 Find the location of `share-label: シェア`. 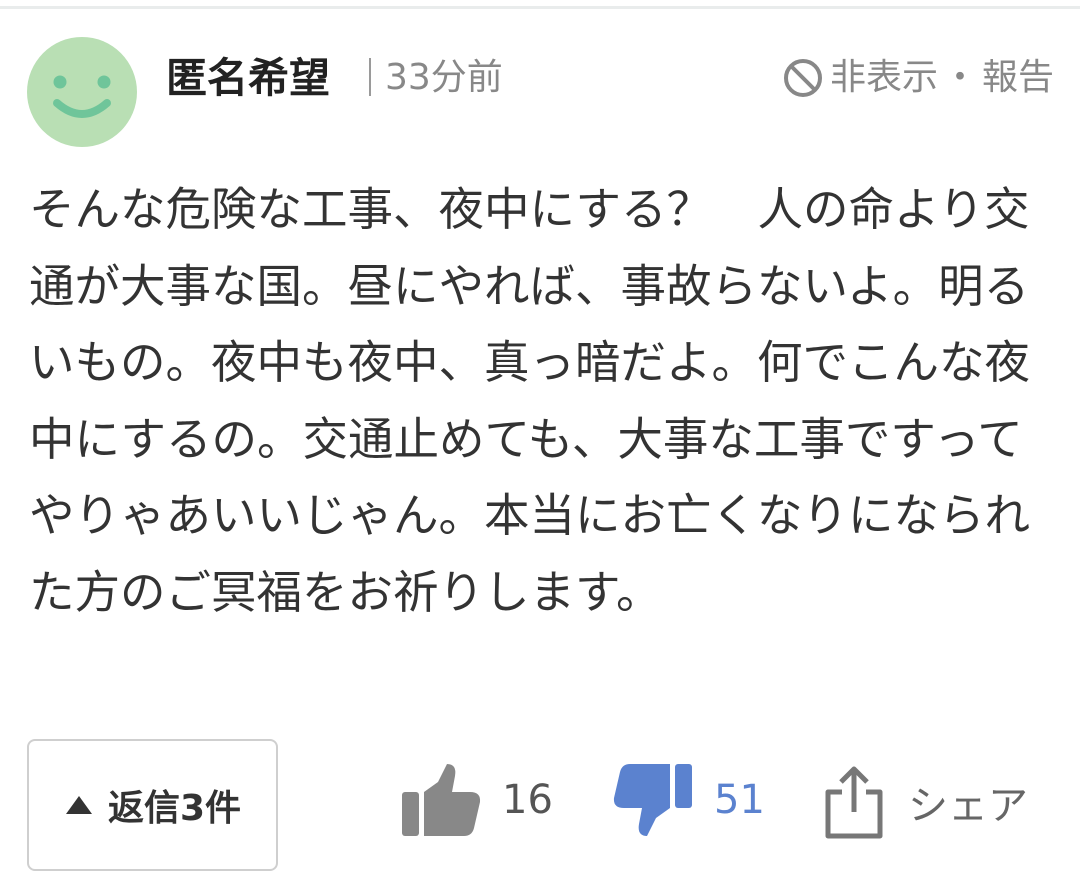

share-label: シェア is located at coordinates (968, 806).